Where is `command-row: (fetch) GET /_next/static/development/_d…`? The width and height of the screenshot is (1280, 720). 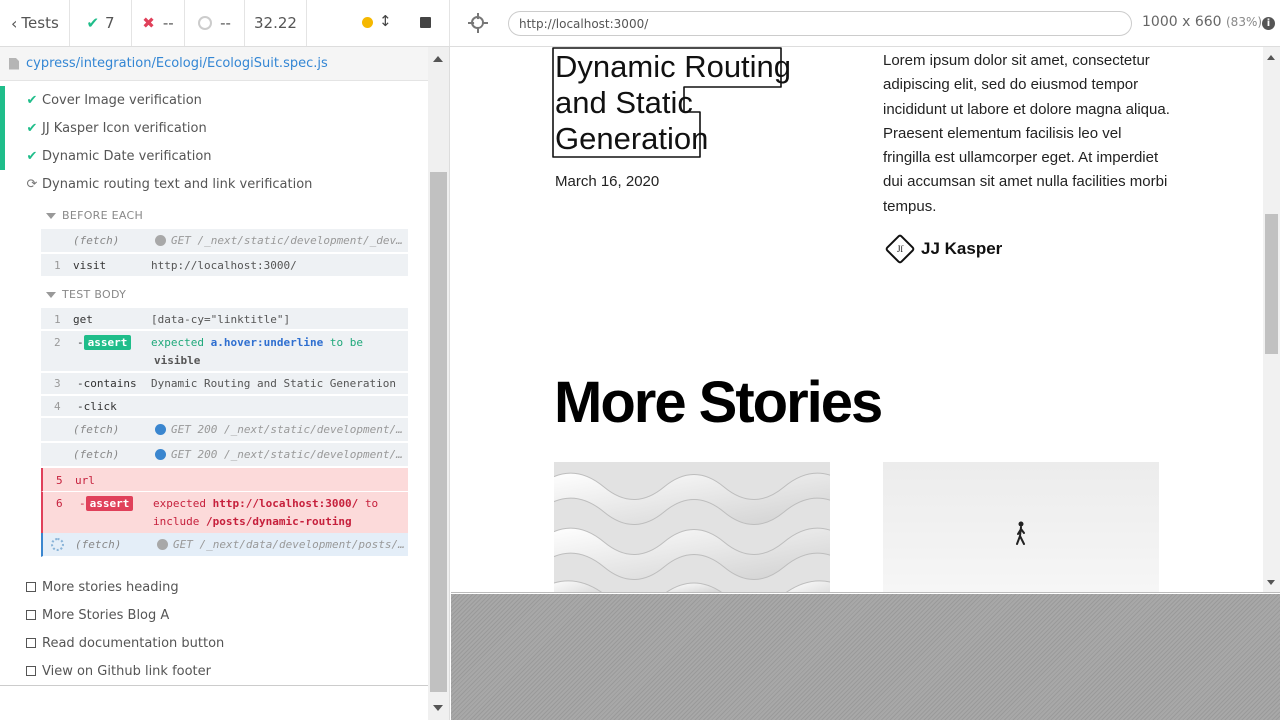
command-row: (fetch) GET /_next/static/development/_d… is located at coordinates (224, 241).